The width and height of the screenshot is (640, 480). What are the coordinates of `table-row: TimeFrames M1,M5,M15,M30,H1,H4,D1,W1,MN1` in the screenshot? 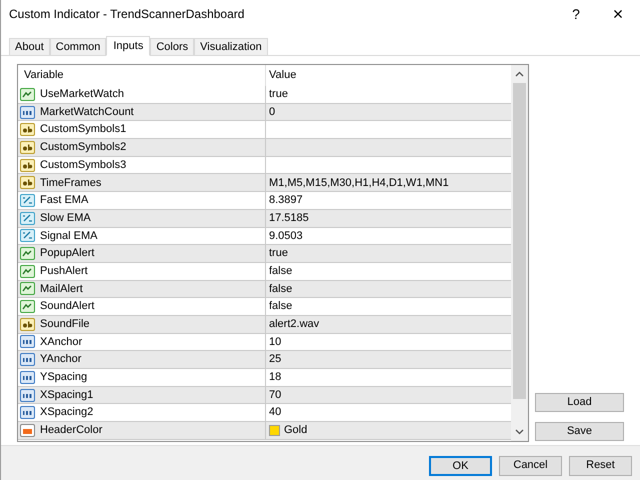 It's located at (264, 183).